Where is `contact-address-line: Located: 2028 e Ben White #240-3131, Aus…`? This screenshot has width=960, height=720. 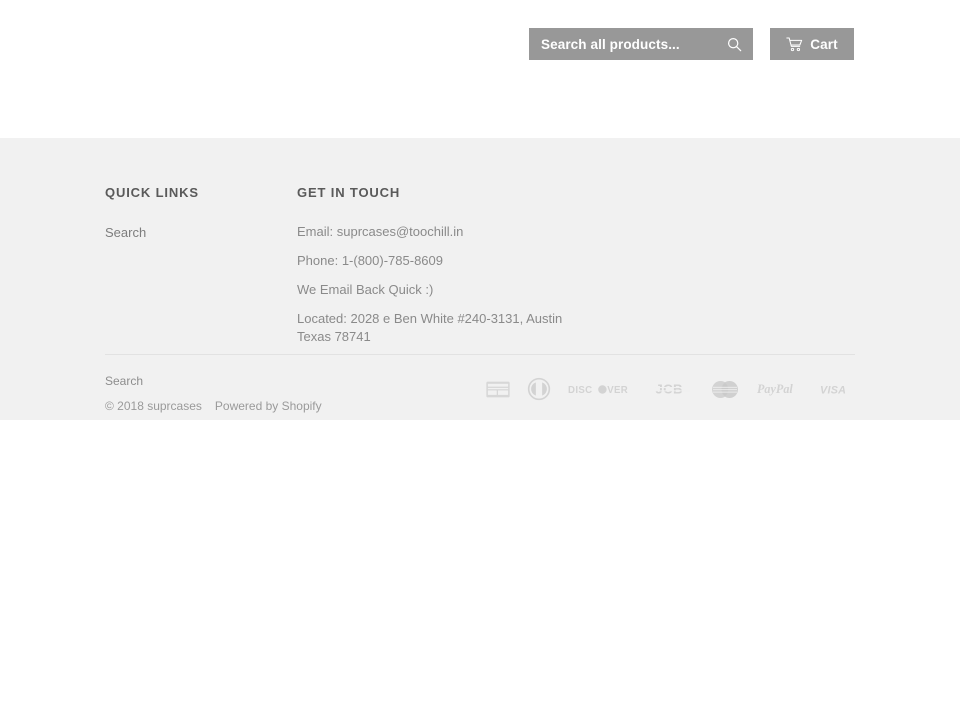
contact-address-line: Located: 2028 e Ben White #240-3131, Aus… is located at coordinates (430, 327).